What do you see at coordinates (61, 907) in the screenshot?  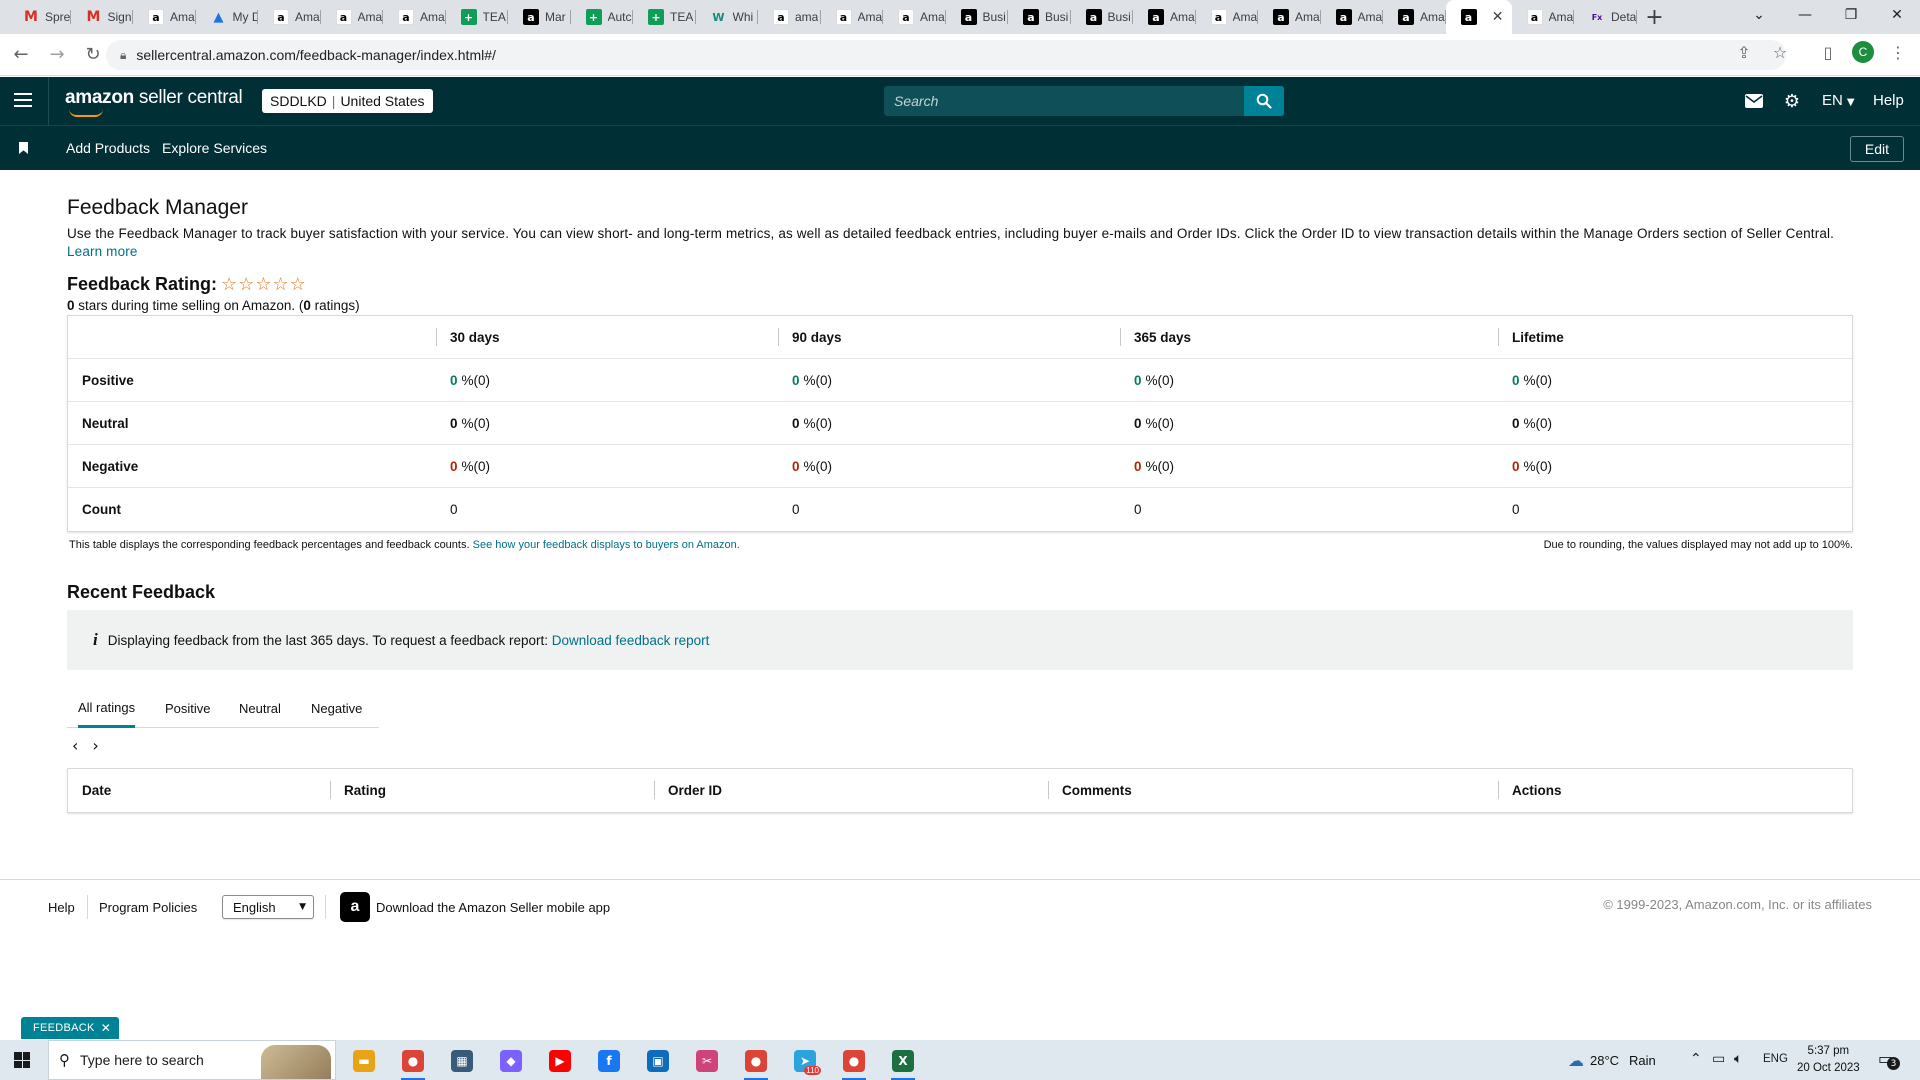 I see `footer-help-link: Help` at bounding box center [61, 907].